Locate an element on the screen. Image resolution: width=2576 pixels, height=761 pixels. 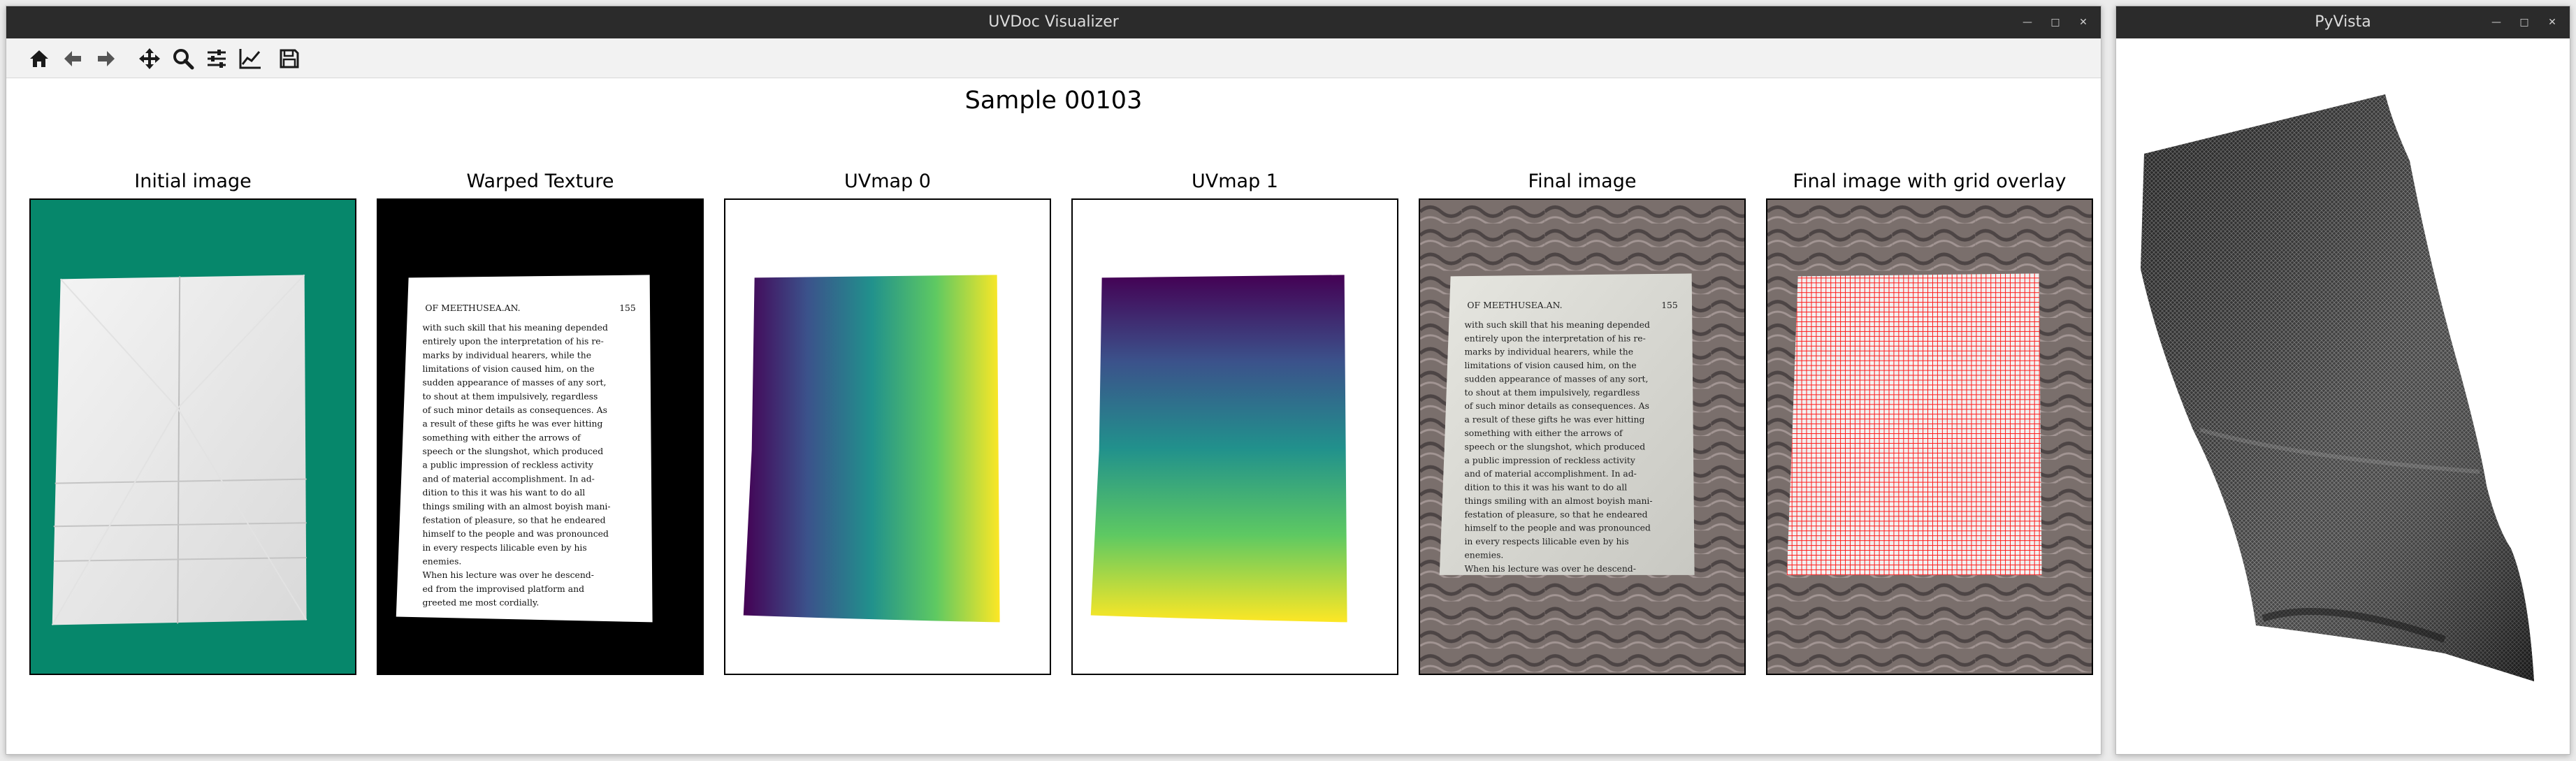
forward-button is located at coordinates (106, 59).